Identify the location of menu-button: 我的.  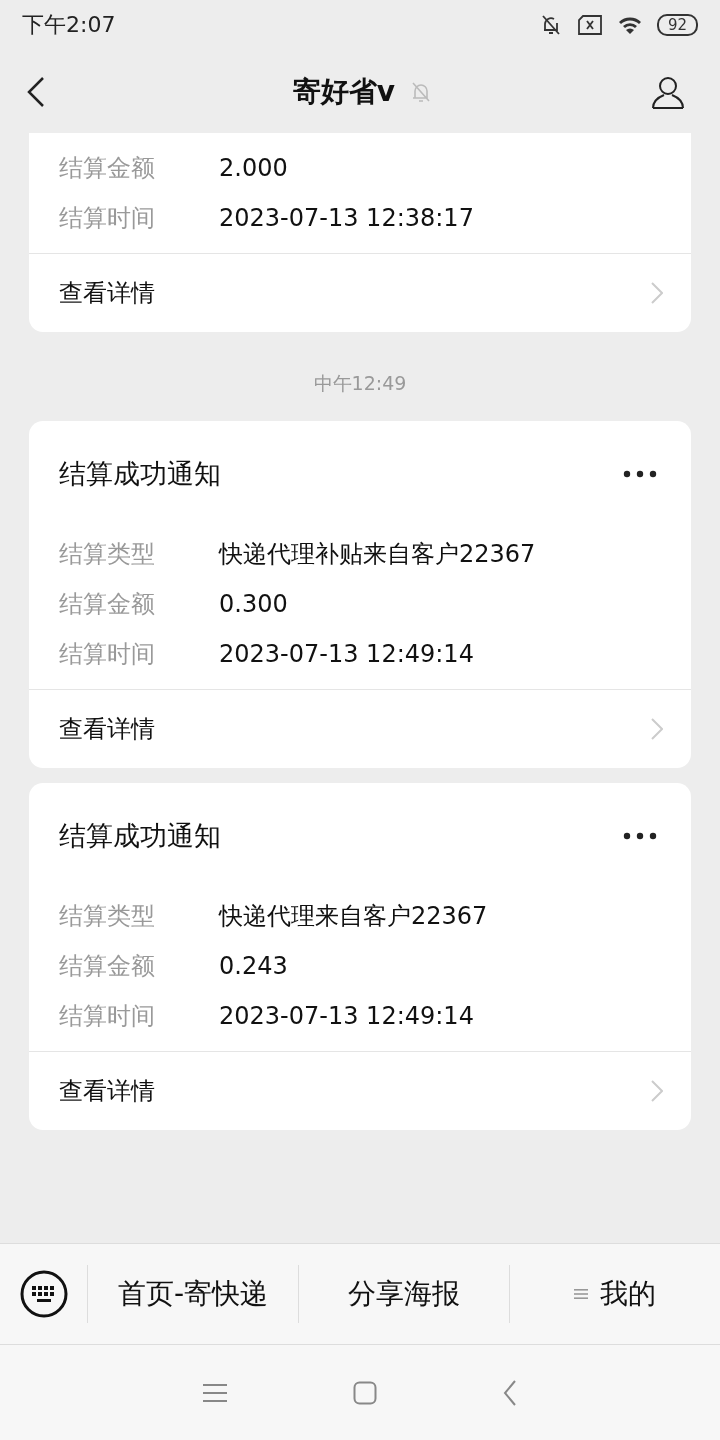
(615, 1294).